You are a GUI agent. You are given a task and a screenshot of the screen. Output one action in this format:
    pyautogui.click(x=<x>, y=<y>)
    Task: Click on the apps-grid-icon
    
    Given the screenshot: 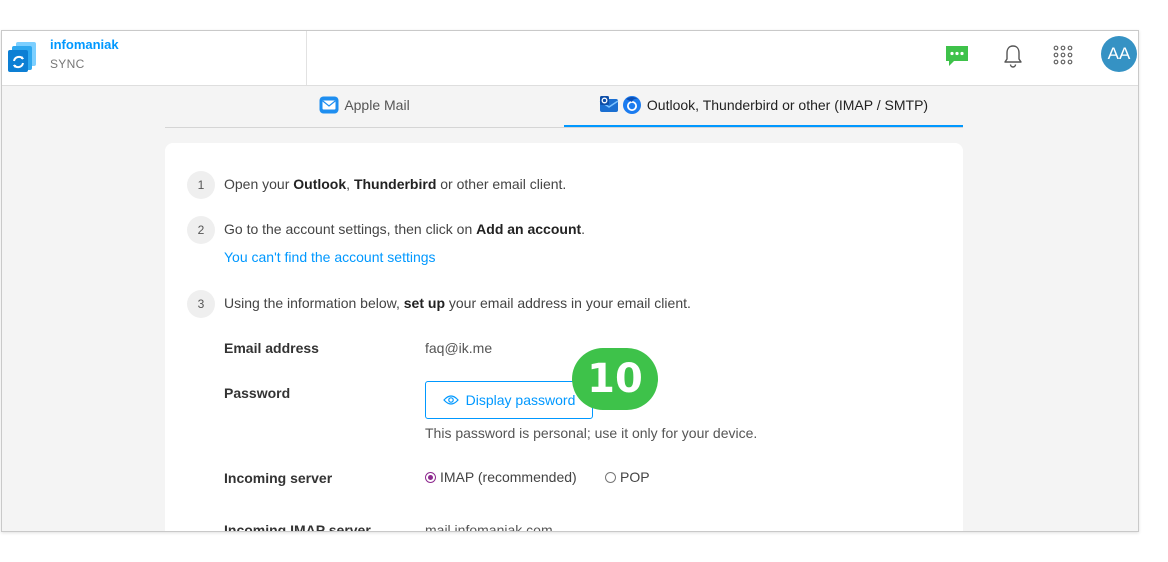 What is the action you would take?
    pyautogui.click(x=1063, y=56)
    